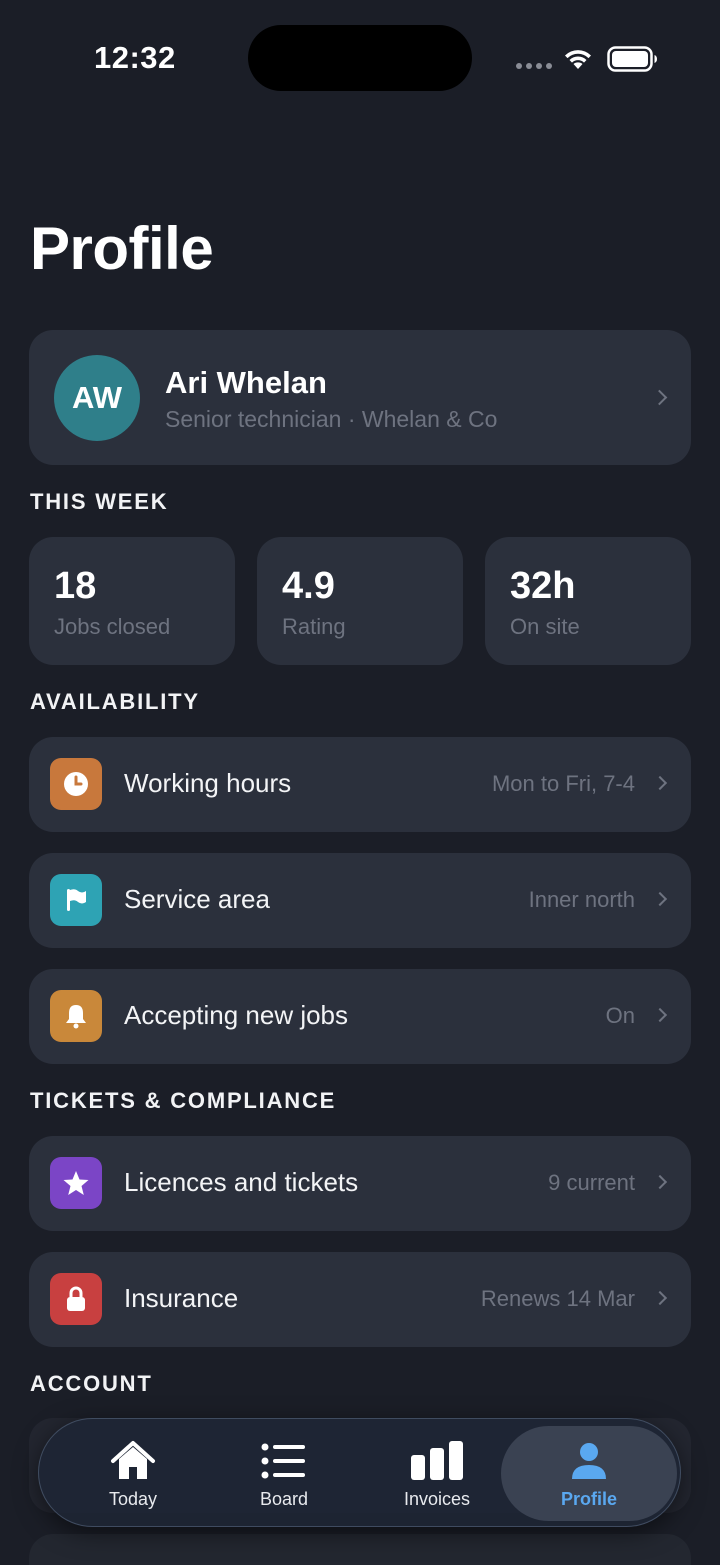  Describe the element at coordinates (284, 1499) in the screenshot. I see `tab-label: Board` at that location.